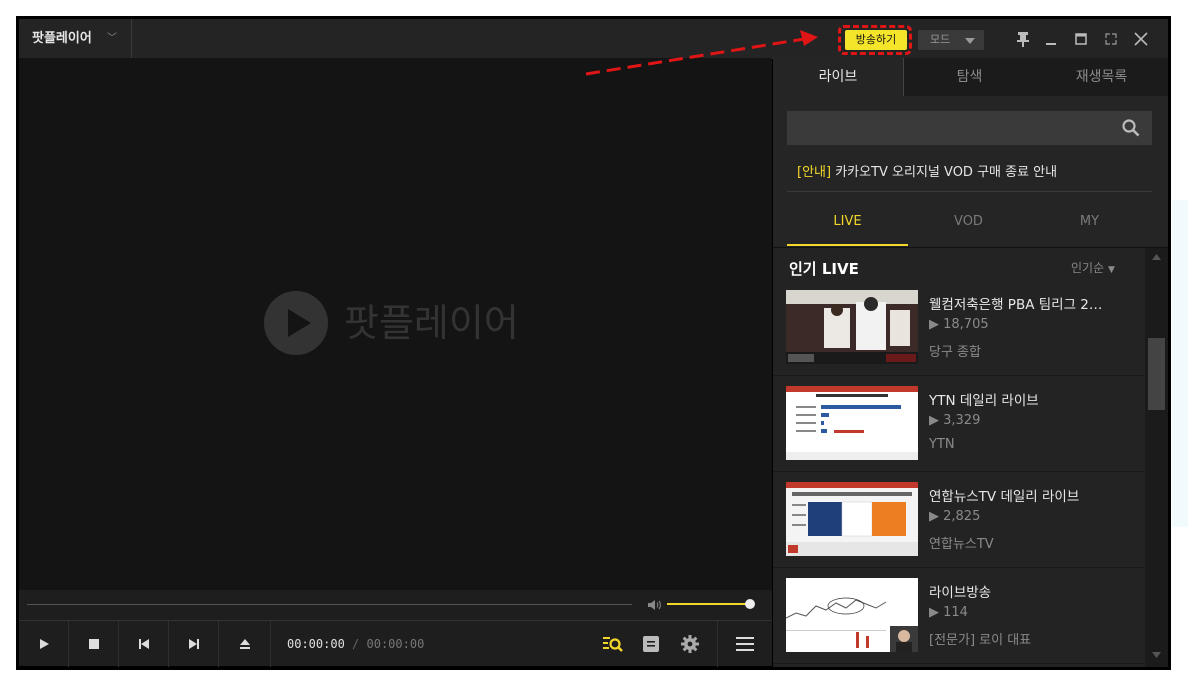 The image size is (1188, 673). Describe the element at coordinates (955, 420) in the screenshot. I see `item-views: ▶ 3,329` at that location.